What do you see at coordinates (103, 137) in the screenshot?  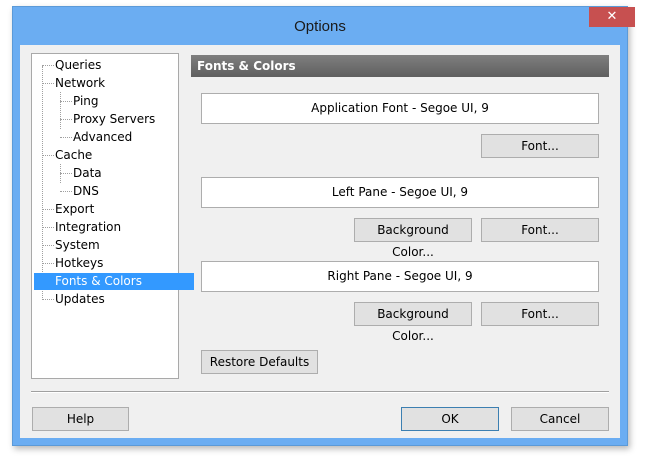 I see `tree-item-advanced: Advanced` at bounding box center [103, 137].